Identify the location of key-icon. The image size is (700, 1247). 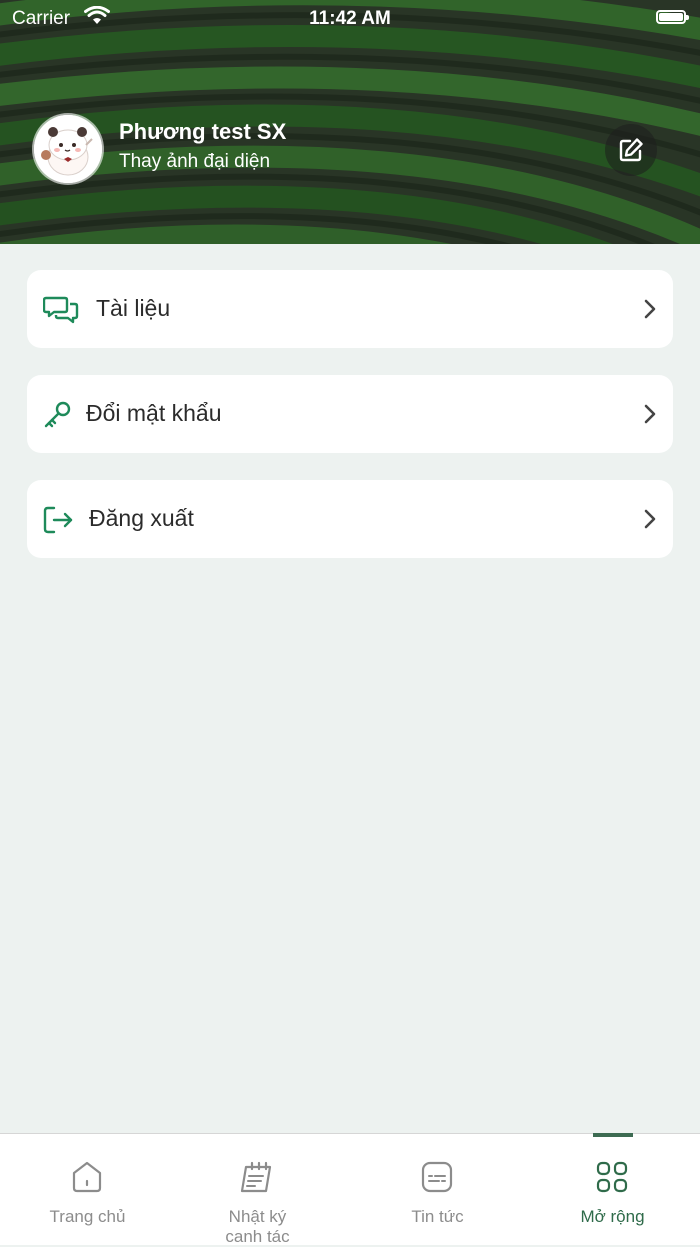
(57, 414).